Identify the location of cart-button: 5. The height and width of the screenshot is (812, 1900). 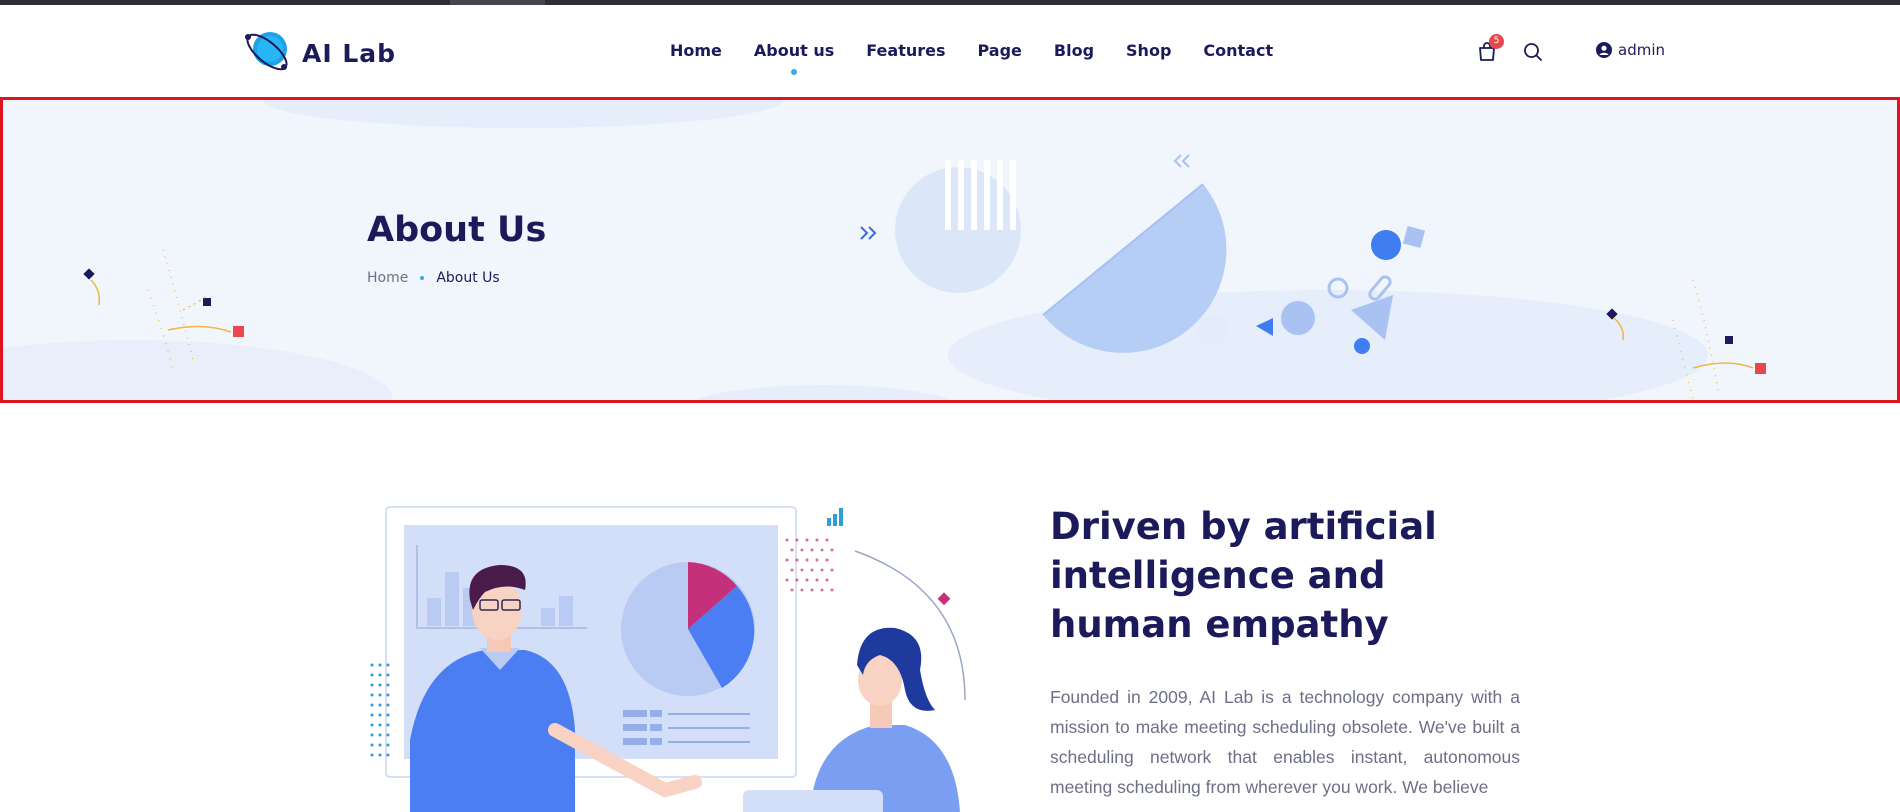
(1490, 48).